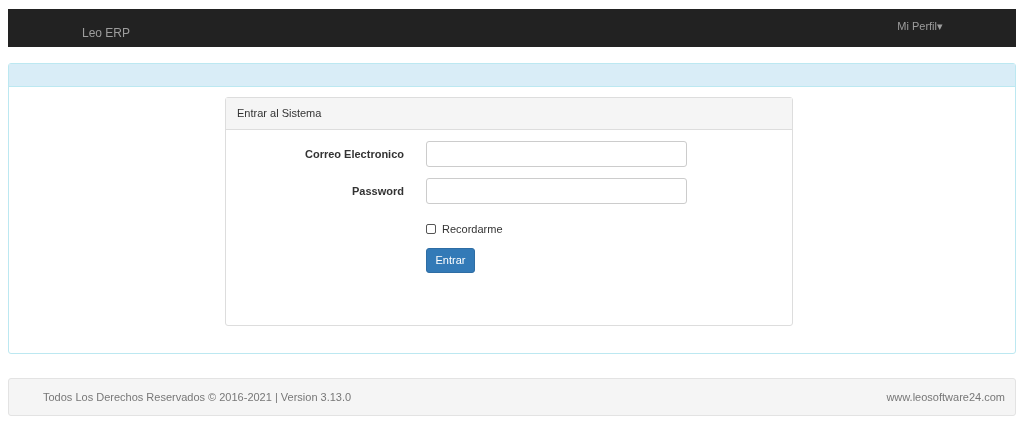 The width and height of the screenshot is (1024, 436). Describe the element at coordinates (450, 260) in the screenshot. I see `submit-button: Entrar` at that location.